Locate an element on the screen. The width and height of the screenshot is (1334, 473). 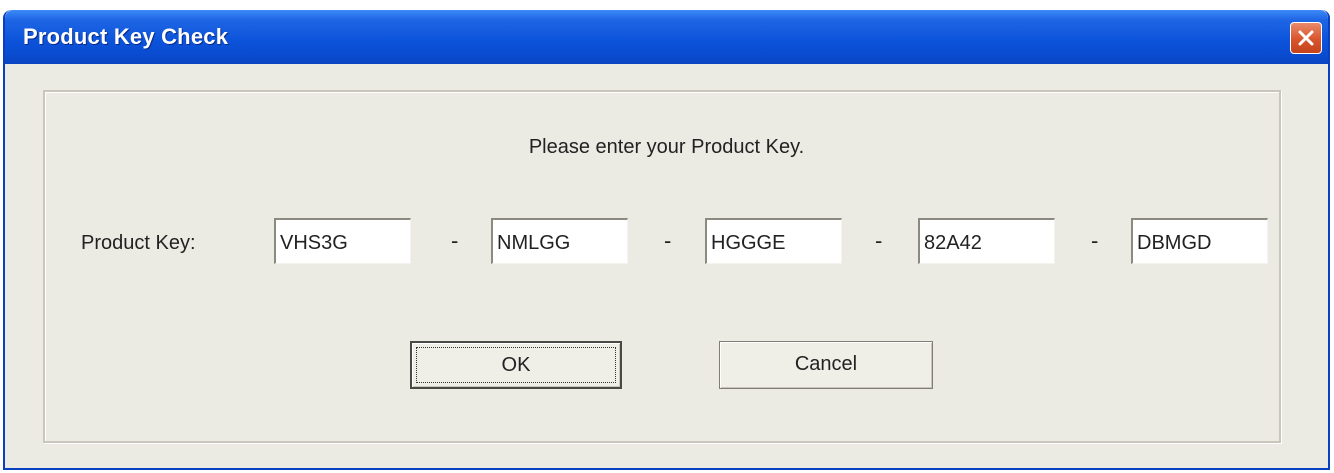
close-icon is located at coordinates (1306, 38).